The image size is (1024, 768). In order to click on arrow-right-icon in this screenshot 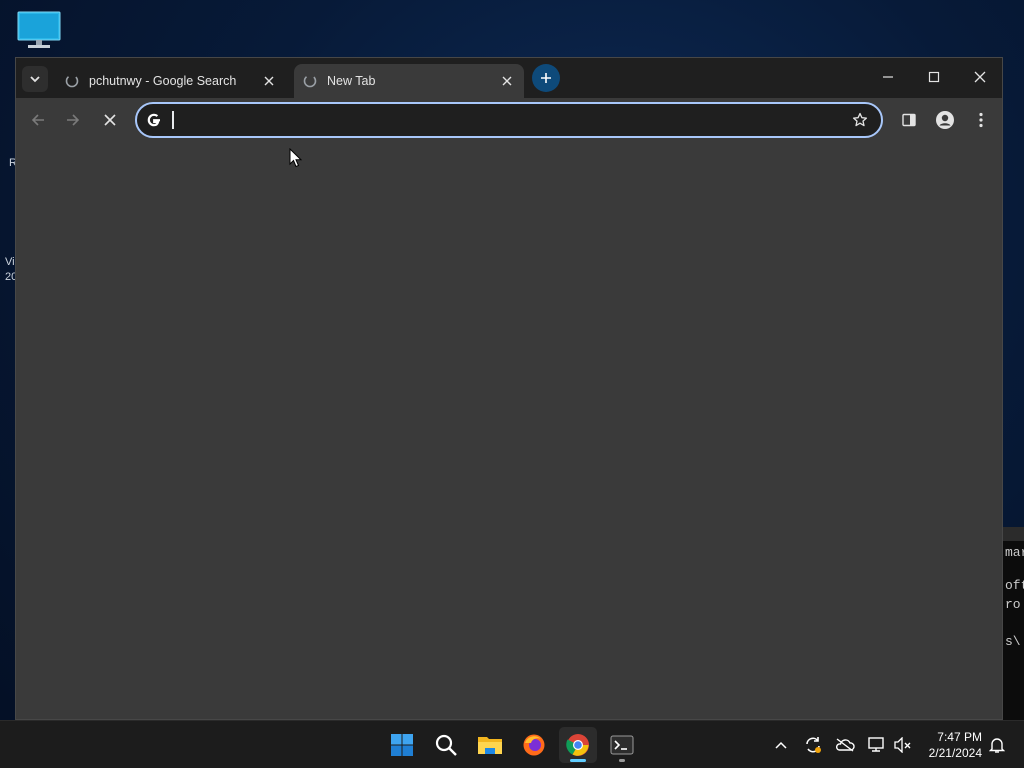, I will do `click(73, 120)`.